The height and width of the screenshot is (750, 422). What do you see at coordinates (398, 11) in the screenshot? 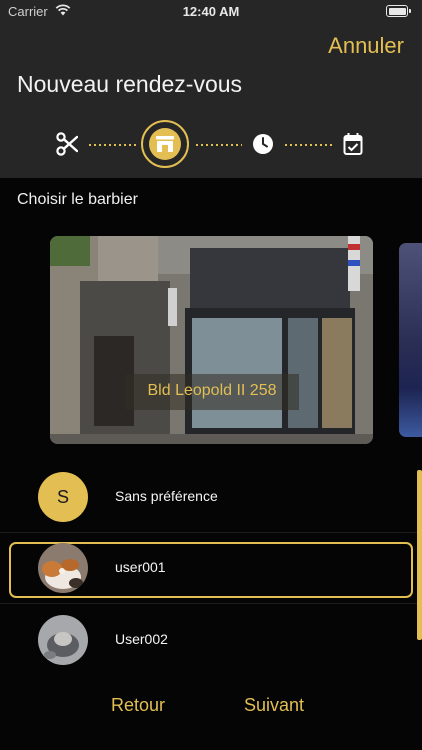
I see `battery-icon` at bounding box center [398, 11].